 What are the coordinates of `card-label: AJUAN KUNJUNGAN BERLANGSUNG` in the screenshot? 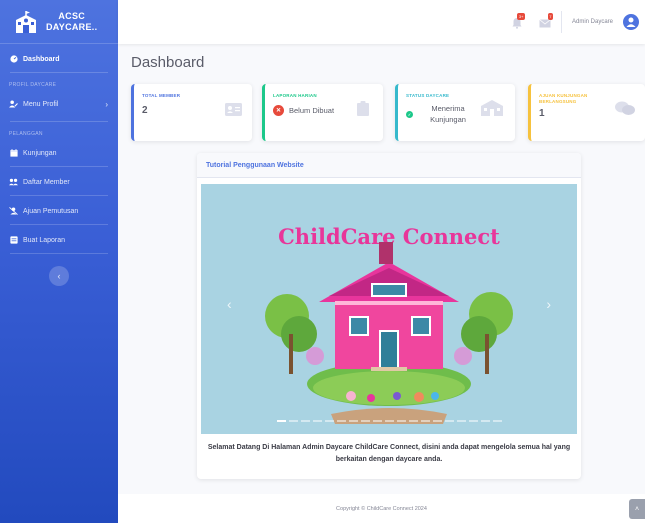 It's located at (563, 98).